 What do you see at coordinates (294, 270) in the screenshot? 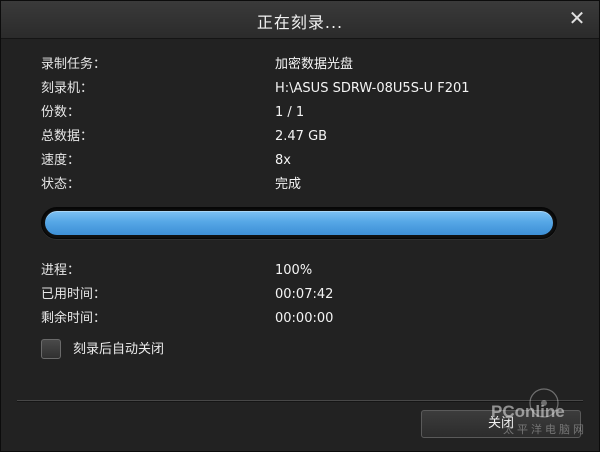
I see `progress-value: 100%` at bounding box center [294, 270].